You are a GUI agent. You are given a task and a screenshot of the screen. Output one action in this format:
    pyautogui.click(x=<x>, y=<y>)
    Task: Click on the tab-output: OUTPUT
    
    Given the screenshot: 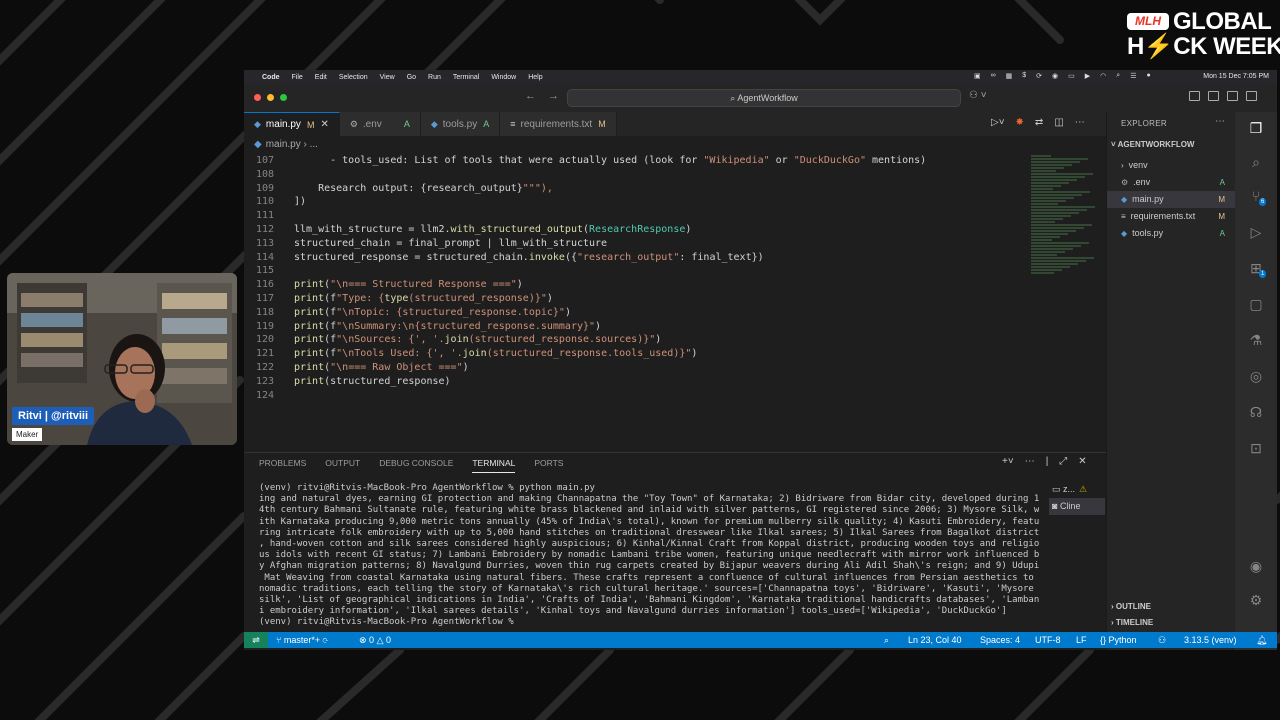 What is the action you would take?
    pyautogui.click(x=342, y=465)
    